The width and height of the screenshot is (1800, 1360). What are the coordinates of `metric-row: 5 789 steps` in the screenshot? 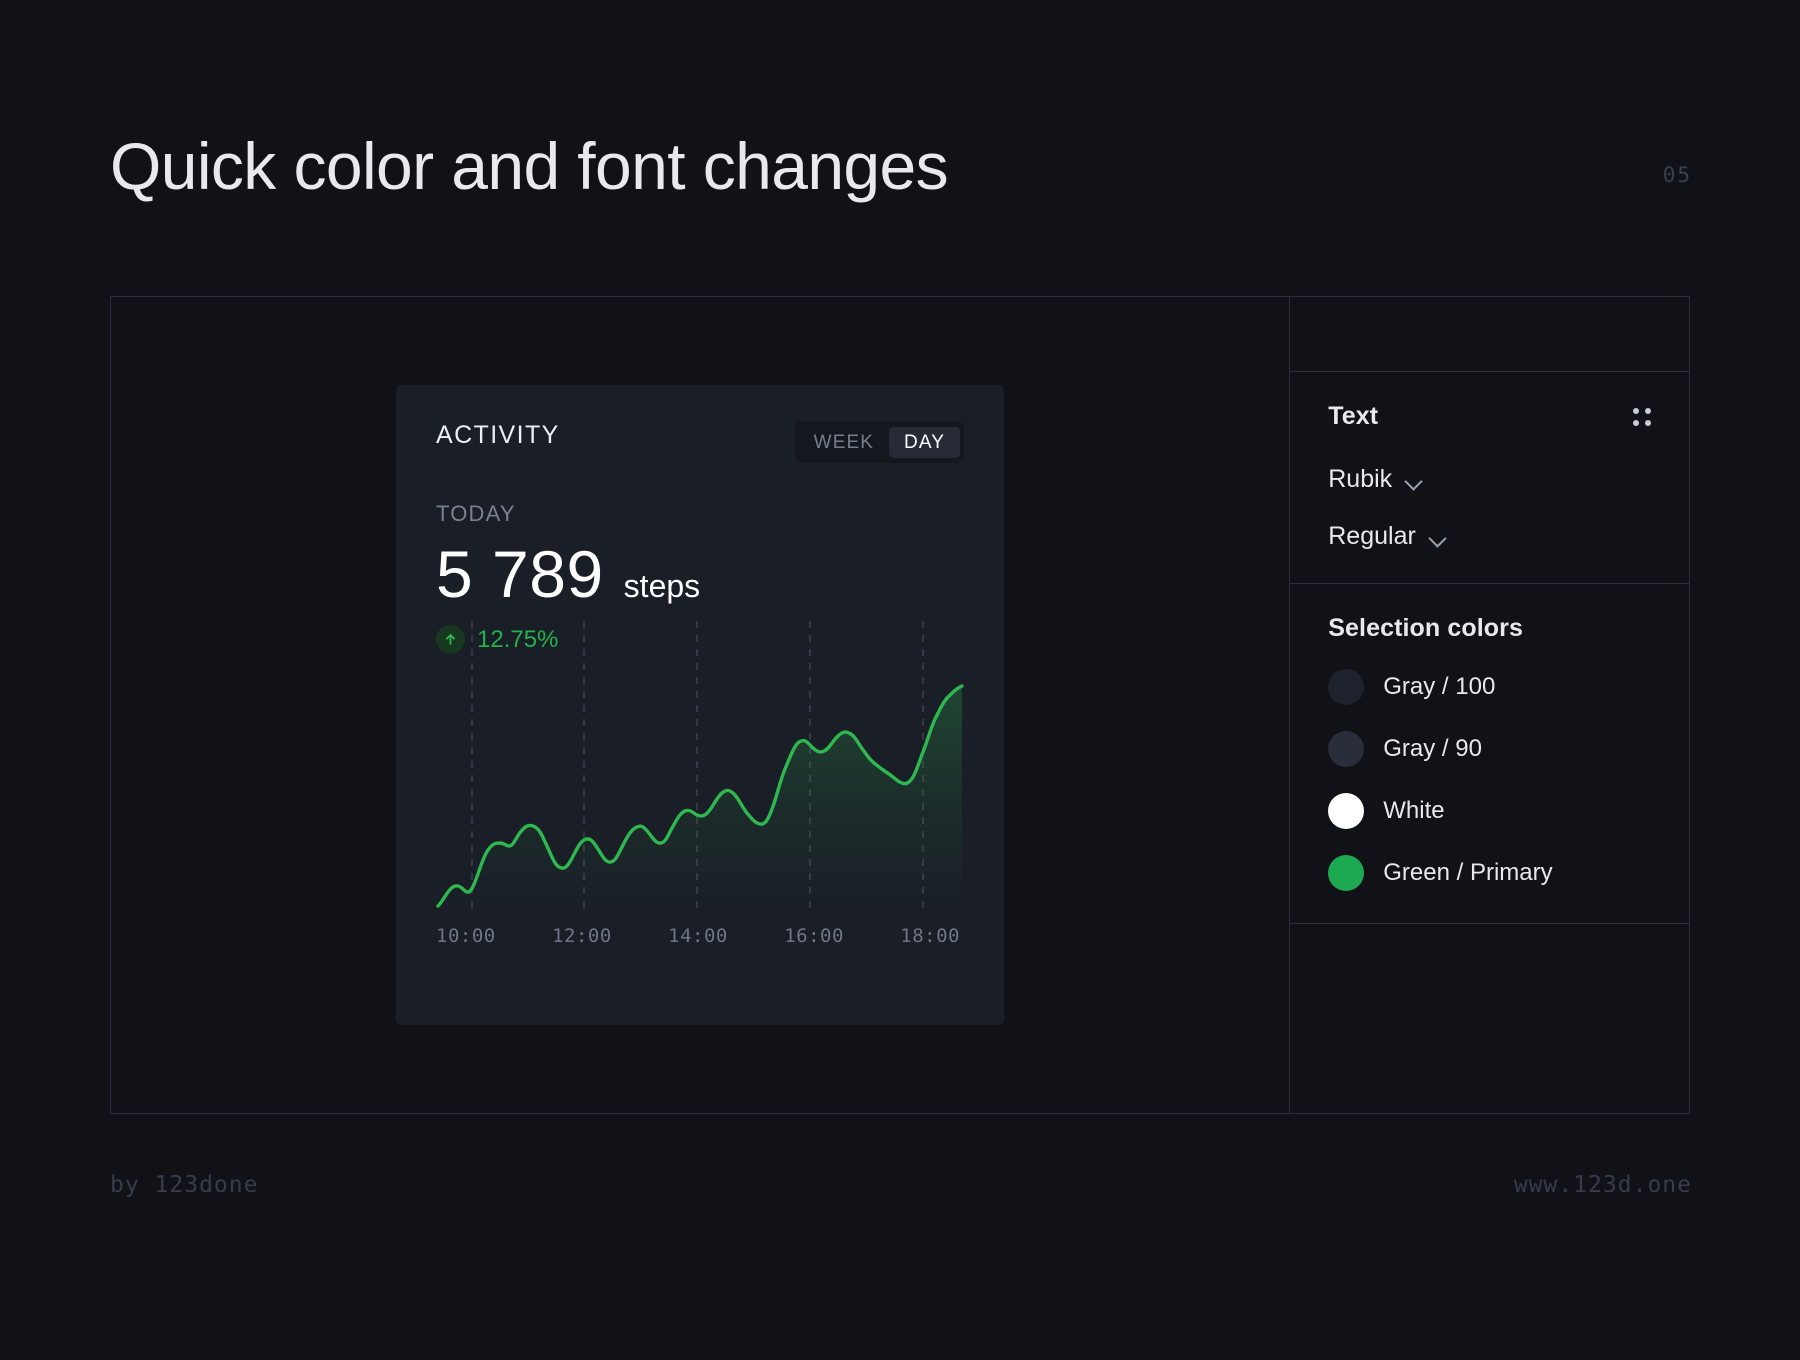 It's located at (700, 574).